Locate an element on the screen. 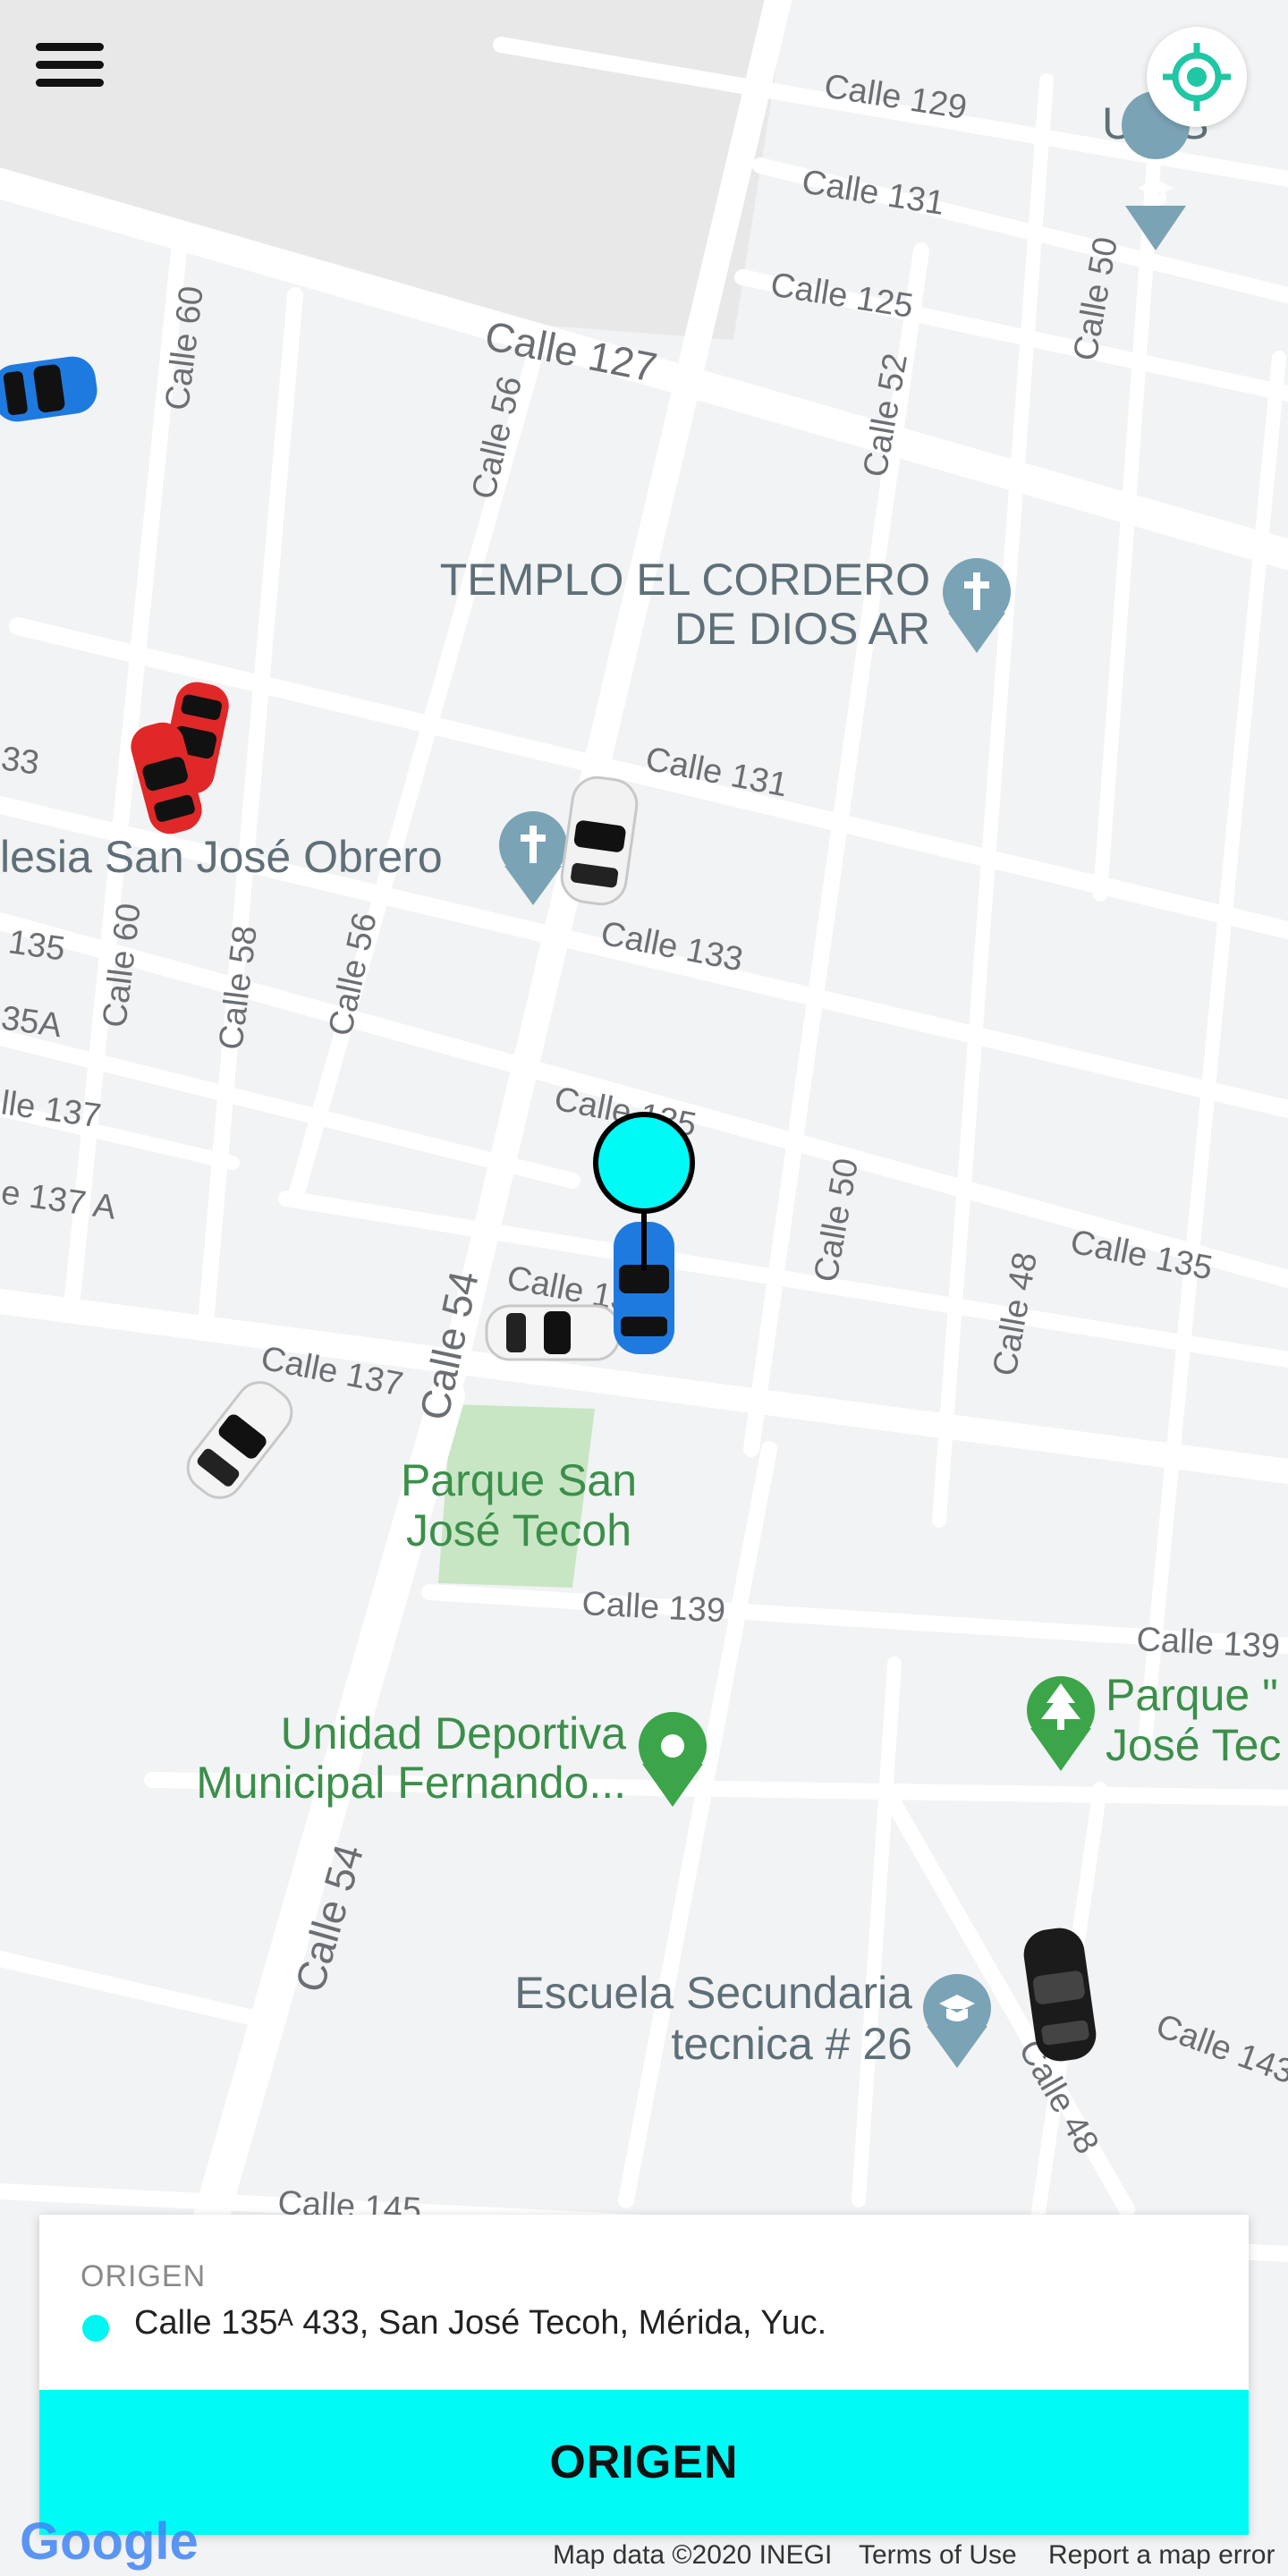 Image resolution: width=1288 pixels, height=2576 pixels. origin-dot-icon is located at coordinates (95, 2328).